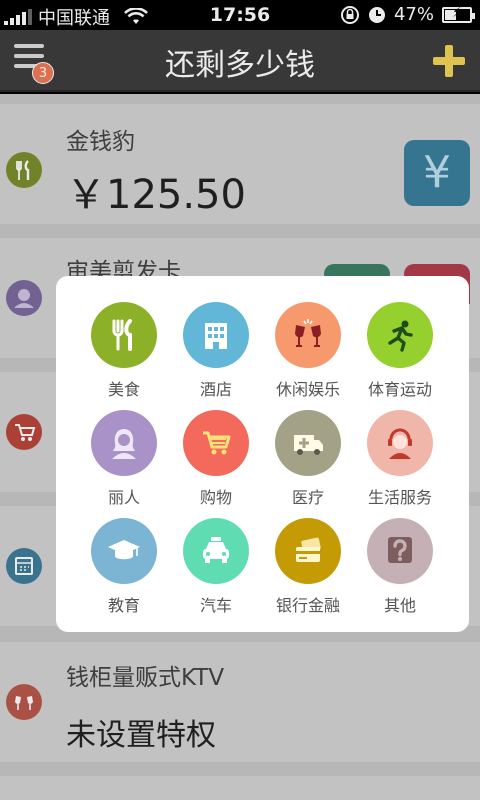 The width and height of the screenshot is (480, 800). I want to click on category-food: 美食, so click(124, 351).